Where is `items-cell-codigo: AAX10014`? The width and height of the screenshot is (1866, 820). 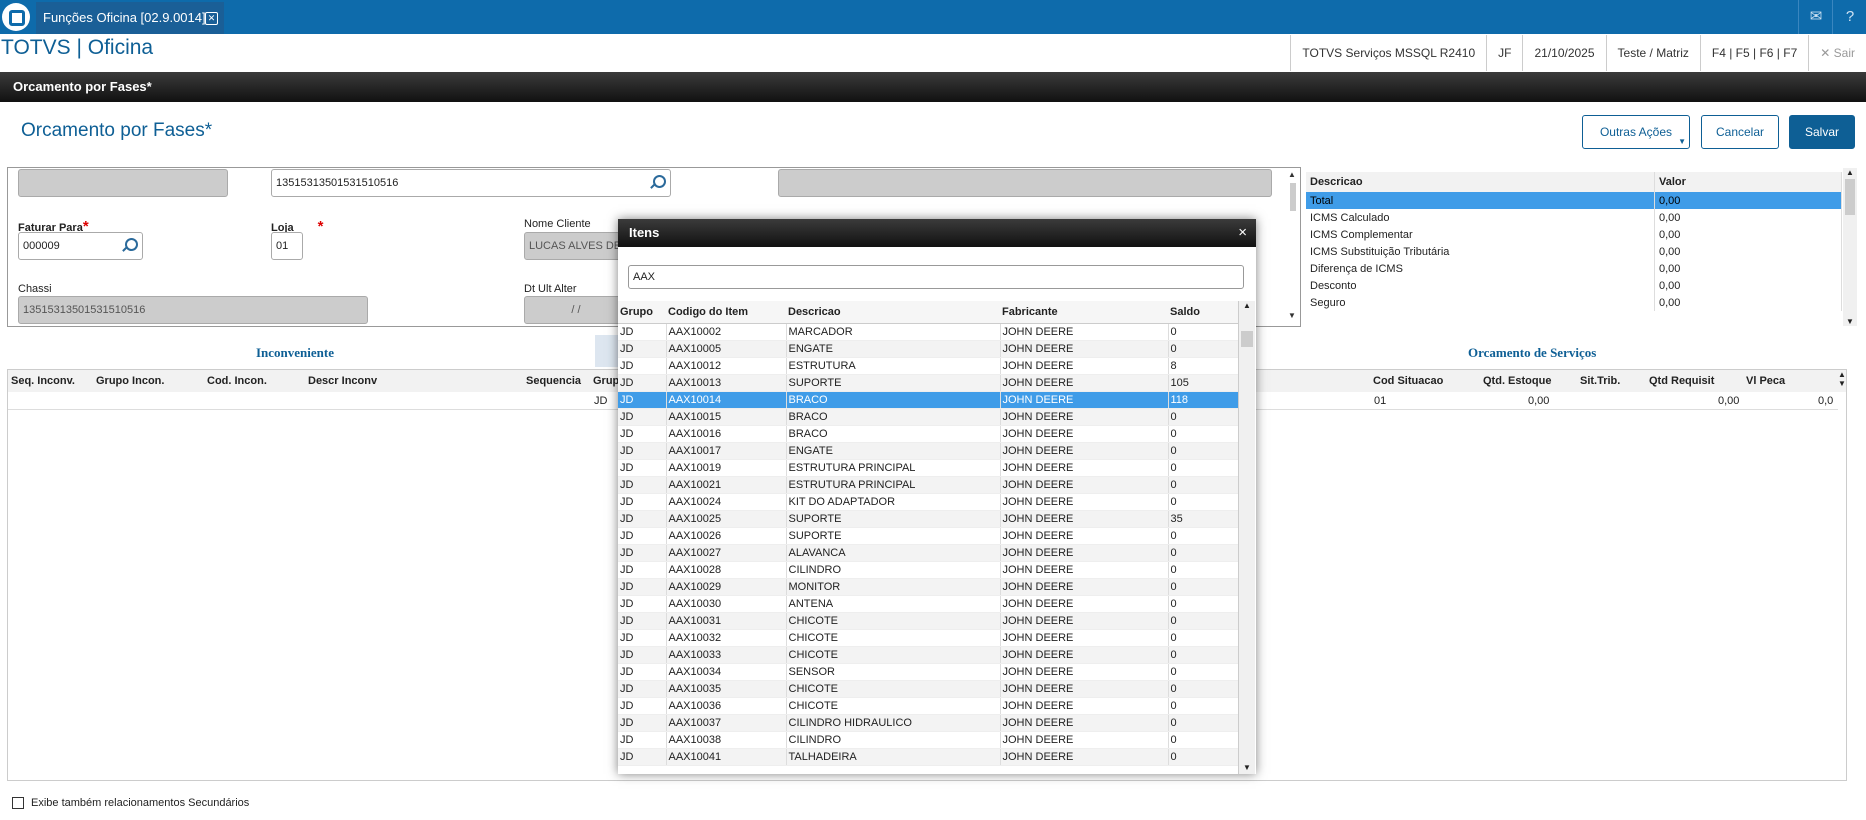
items-cell-codigo: AAX10014 is located at coordinates (726, 400).